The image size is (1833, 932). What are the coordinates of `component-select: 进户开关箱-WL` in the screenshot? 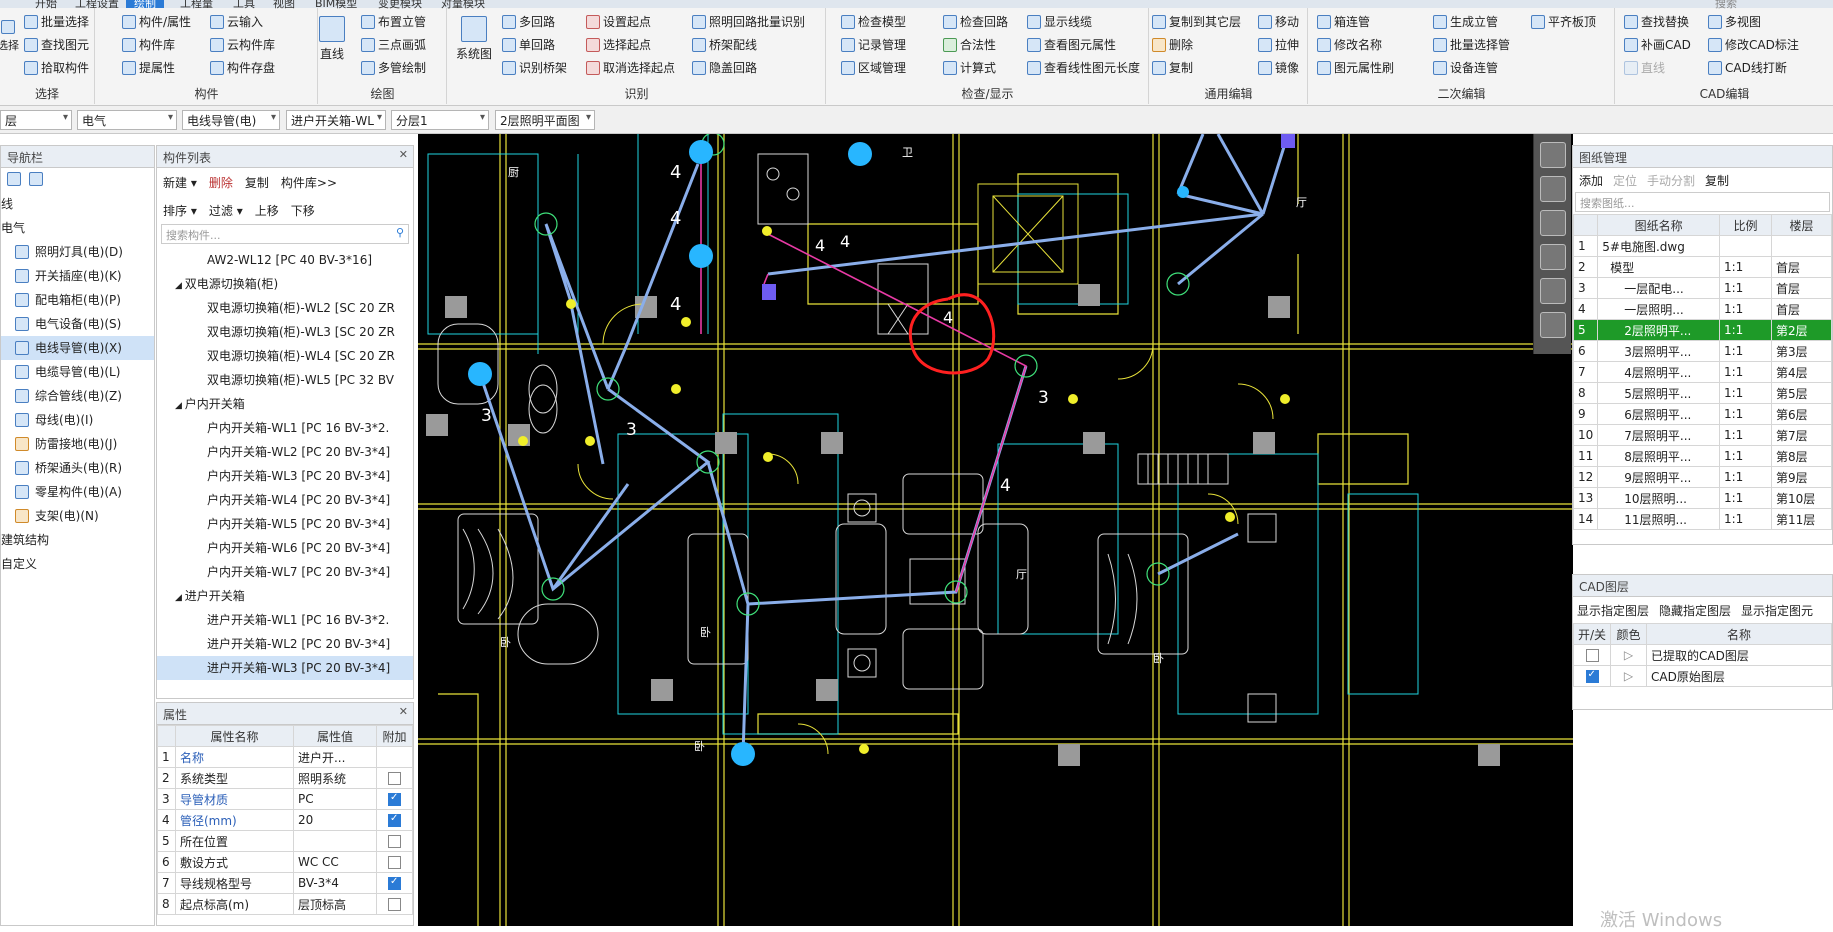 It's located at (336, 120).